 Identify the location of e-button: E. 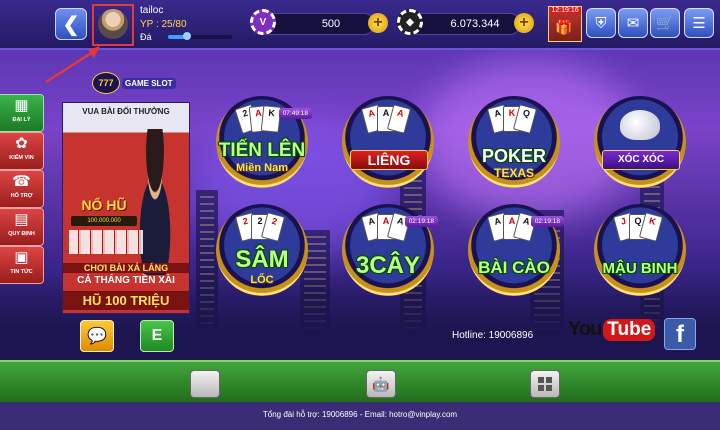
(157, 336).